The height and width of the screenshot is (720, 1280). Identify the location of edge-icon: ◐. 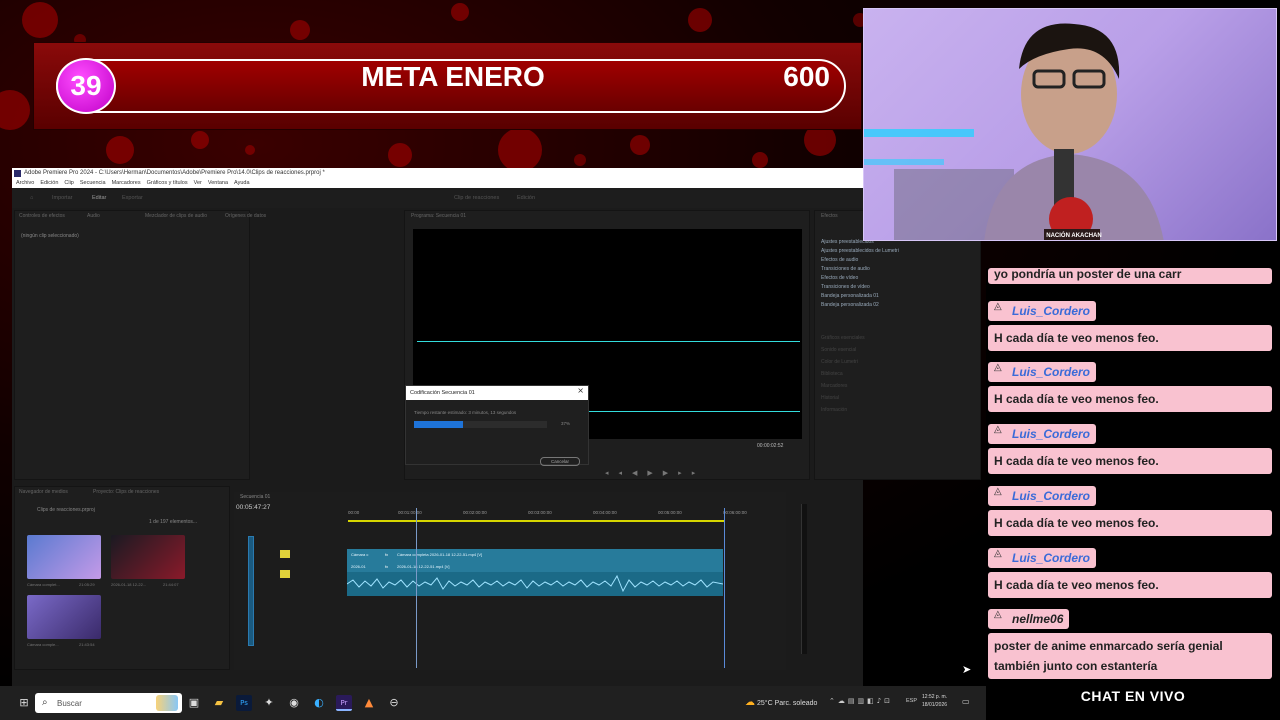
(319, 703).